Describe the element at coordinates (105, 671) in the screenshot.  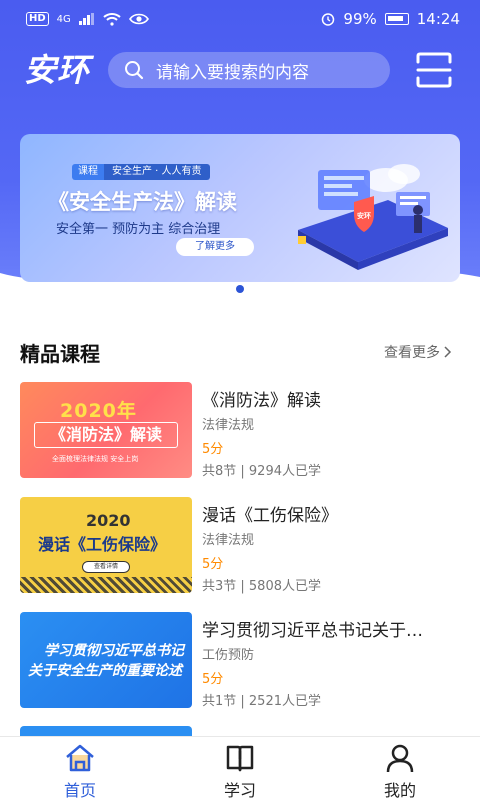
I see `thumb-line-2: 关于安全生产的重要论述` at that location.